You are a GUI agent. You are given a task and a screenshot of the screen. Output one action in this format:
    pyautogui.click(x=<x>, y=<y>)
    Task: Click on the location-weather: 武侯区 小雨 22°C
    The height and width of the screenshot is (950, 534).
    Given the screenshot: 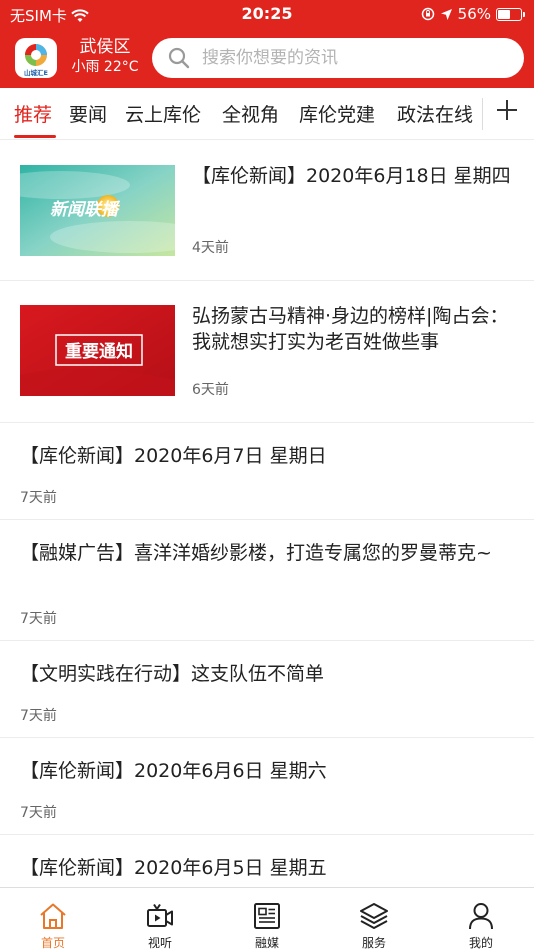 What is the action you would take?
    pyautogui.click(x=105, y=57)
    